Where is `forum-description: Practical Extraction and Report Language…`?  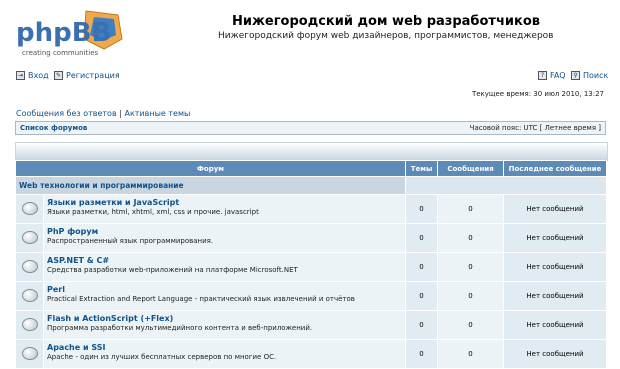
forum-description: Practical Extraction and Report Language… is located at coordinates (201, 299).